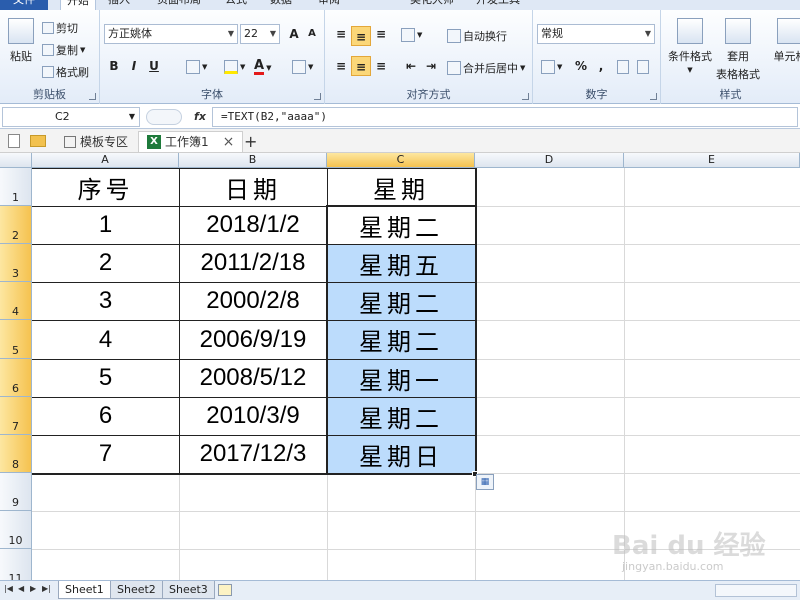 The width and height of the screenshot is (800, 600). I want to click on decrease-indent-button: ⇤, so click(411, 66).